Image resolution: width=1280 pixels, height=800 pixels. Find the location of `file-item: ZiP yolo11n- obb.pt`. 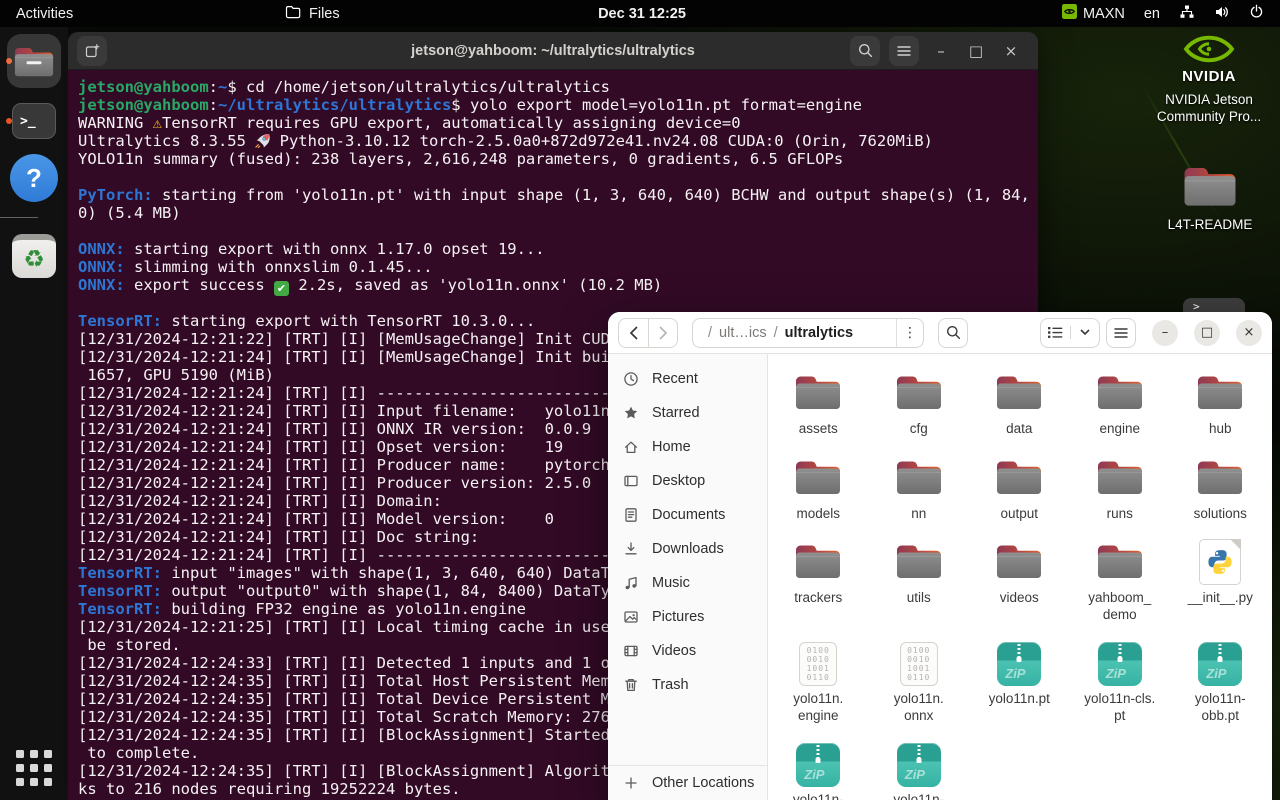

file-item: ZiP yolo11n- obb.pt is located at coordinates (1220, 680).